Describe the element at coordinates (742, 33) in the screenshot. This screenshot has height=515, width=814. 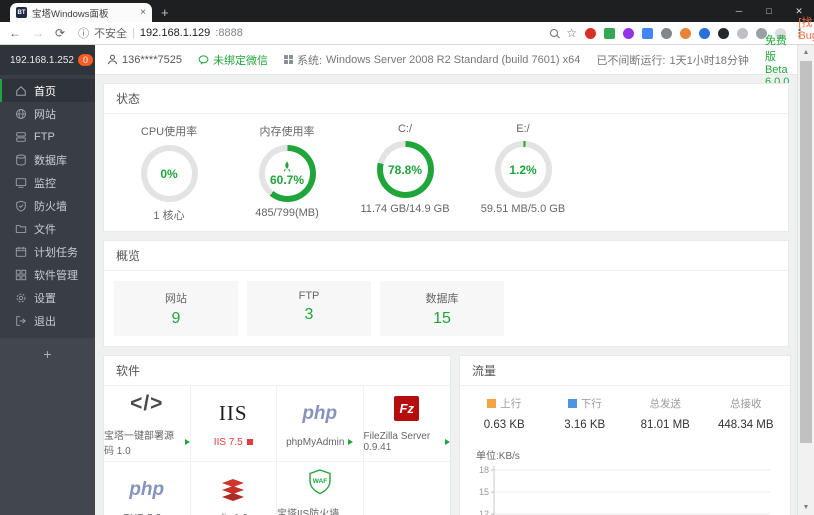
I see `ext-gray-icon` at that location.